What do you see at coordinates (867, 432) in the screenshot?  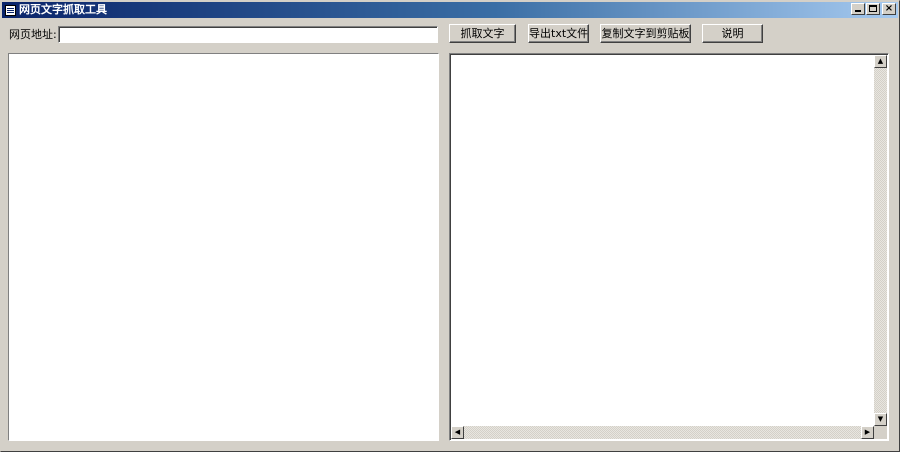 I see `scroll-right-icon: ▶` at bounding box center [867, 432].